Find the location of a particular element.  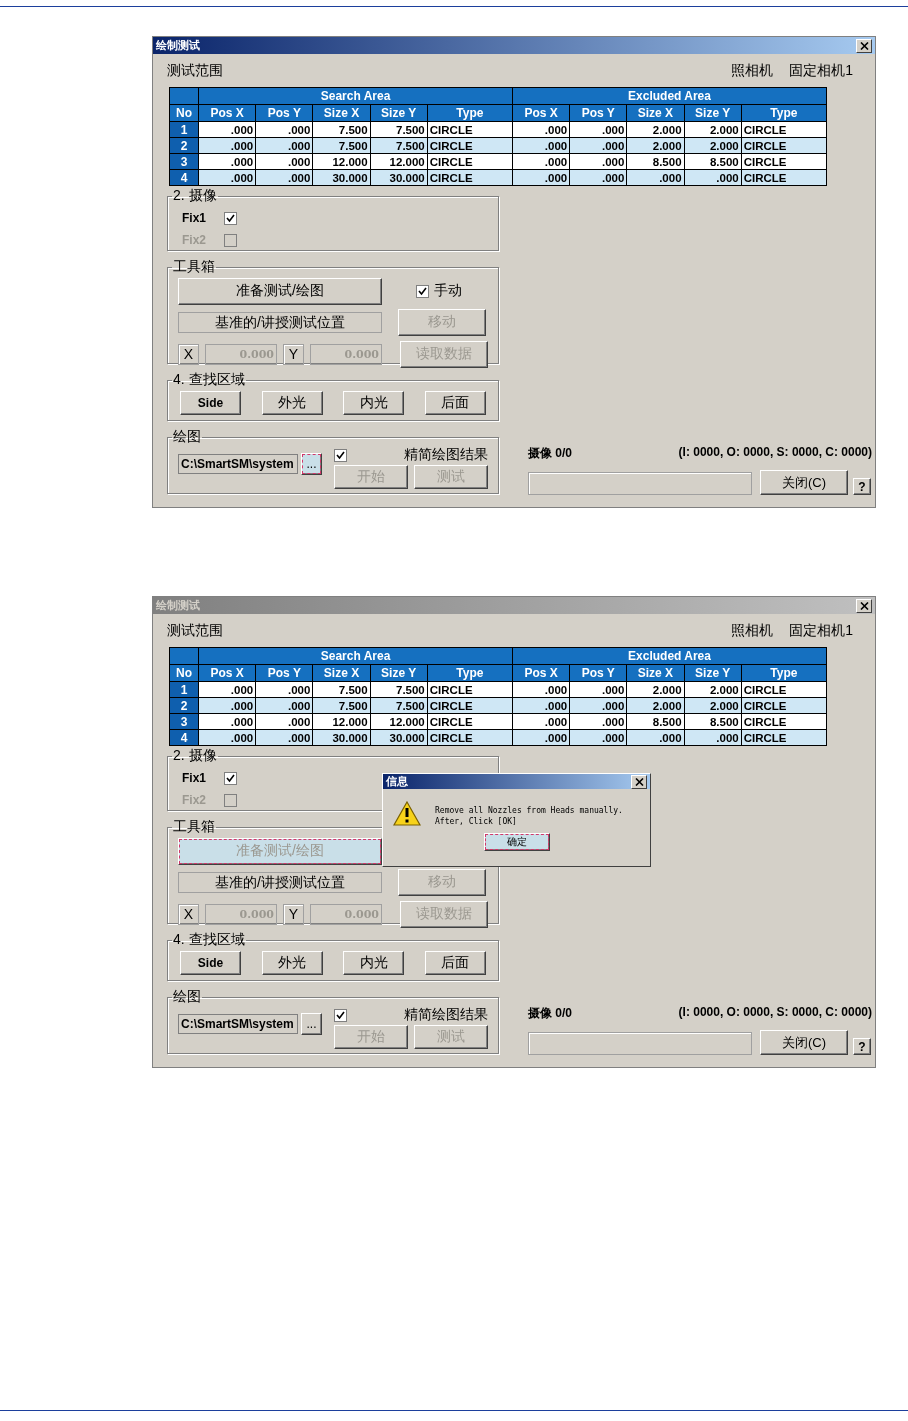

prepare-button: 准备测试/绘图 is located at coordinates (280, 291).